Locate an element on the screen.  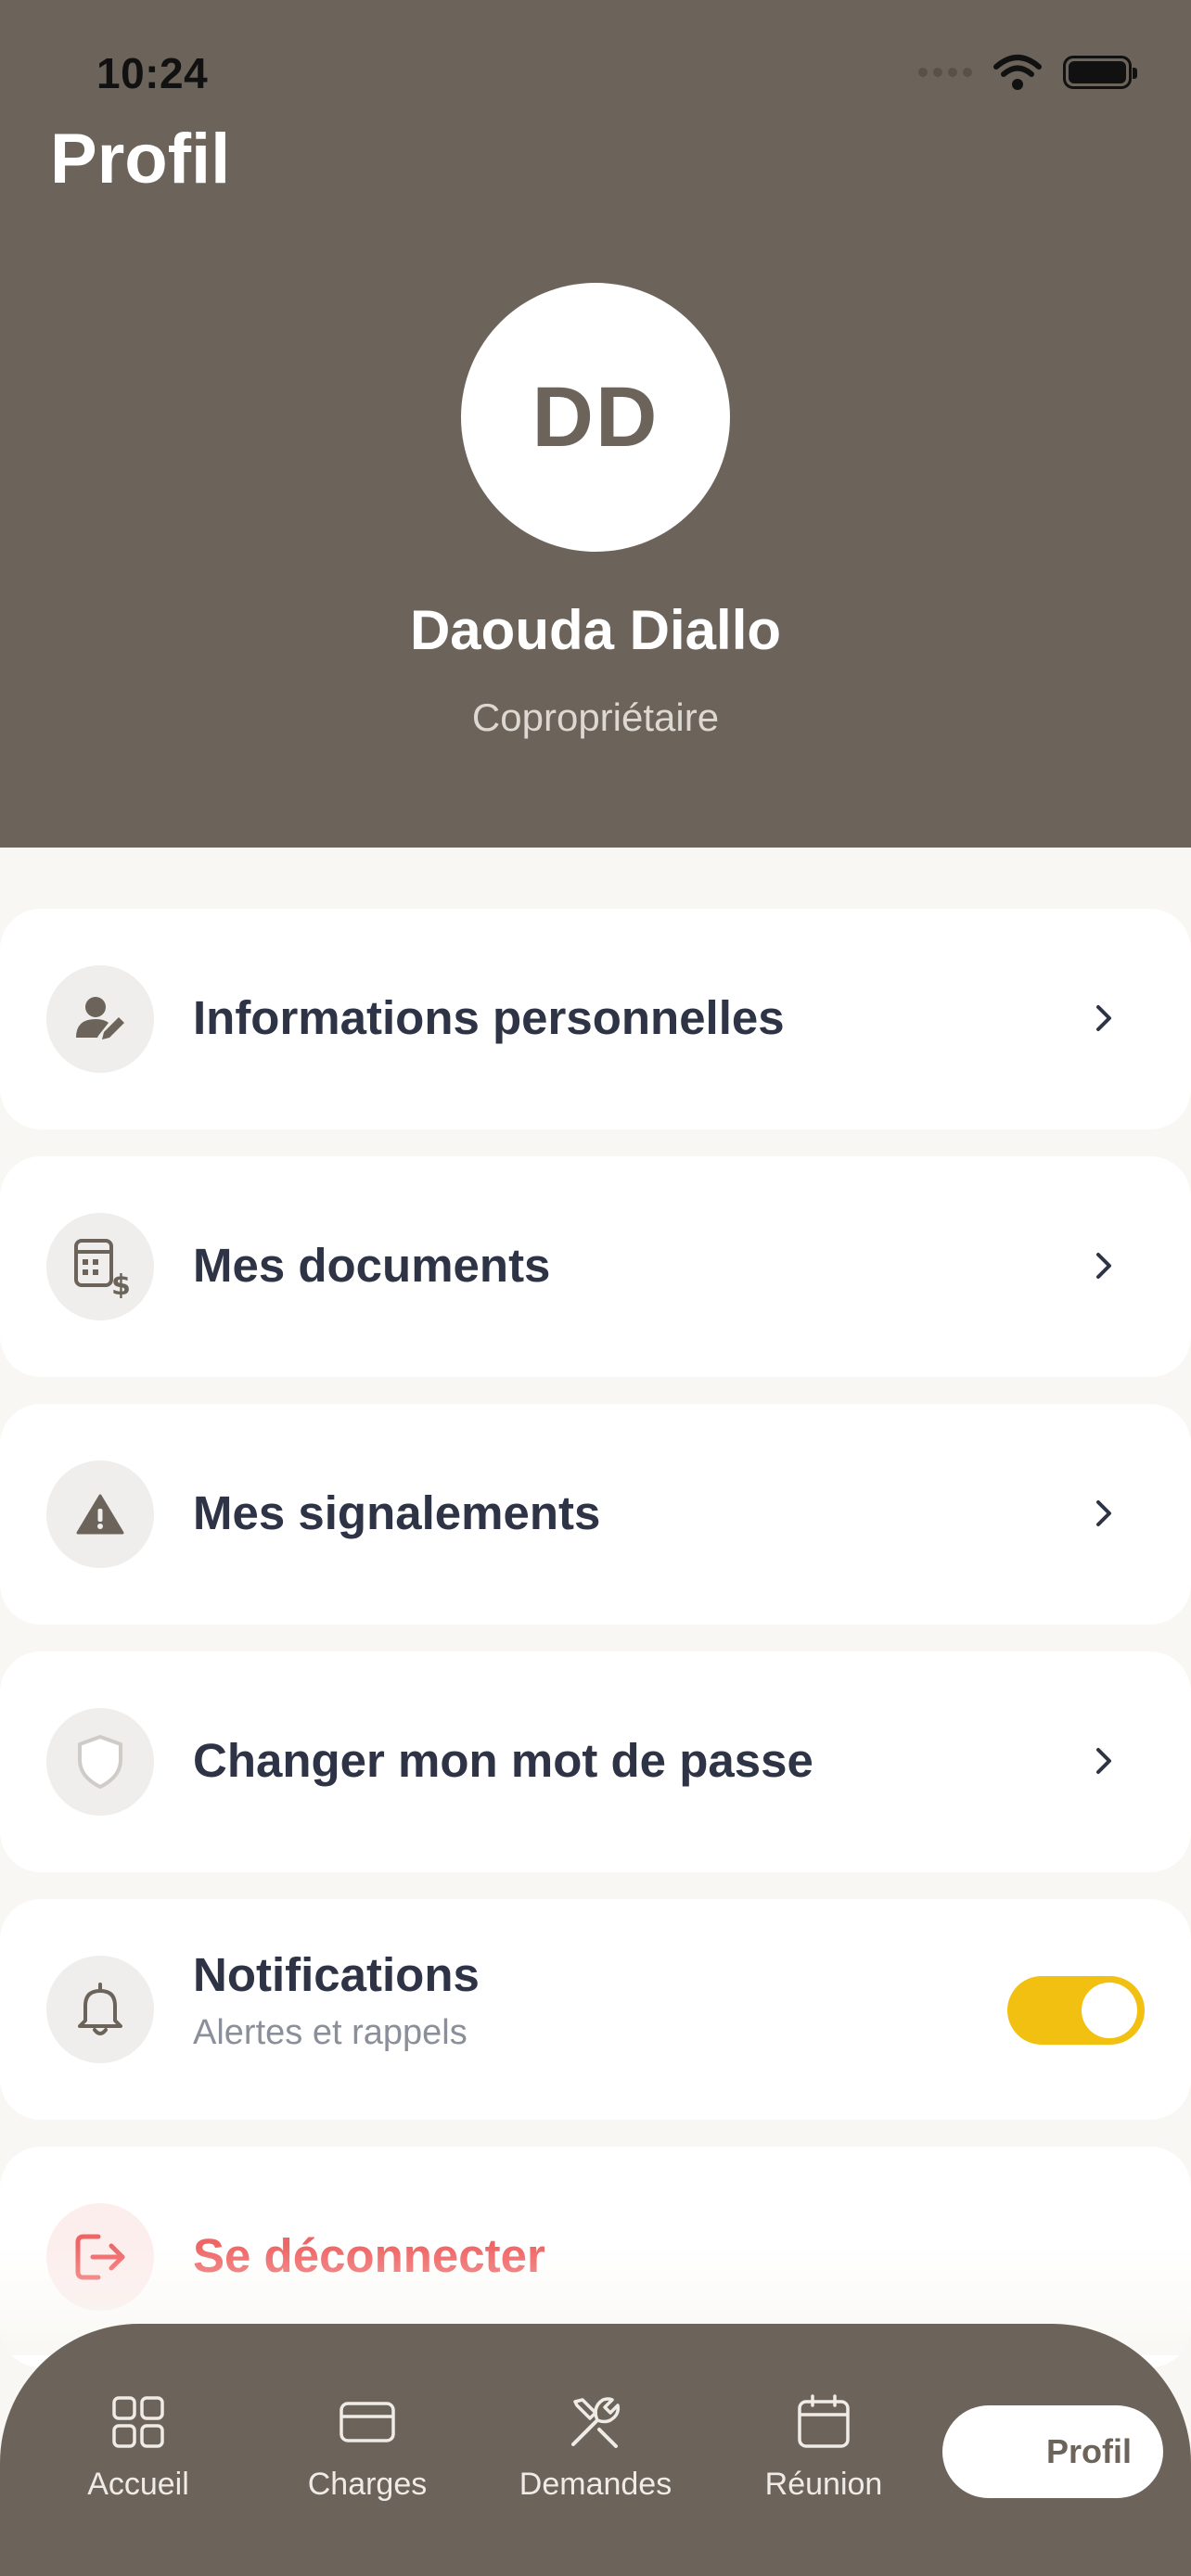
bell-icon is located at coordinates (100, 2009).